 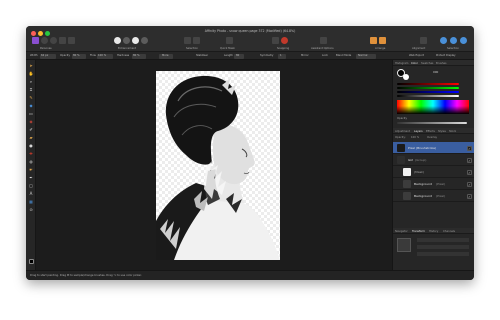 What do you see at coordinates (418, 231) in the screenshot?
I see `tab-transform: Transform` at bounding box center [418, 231].